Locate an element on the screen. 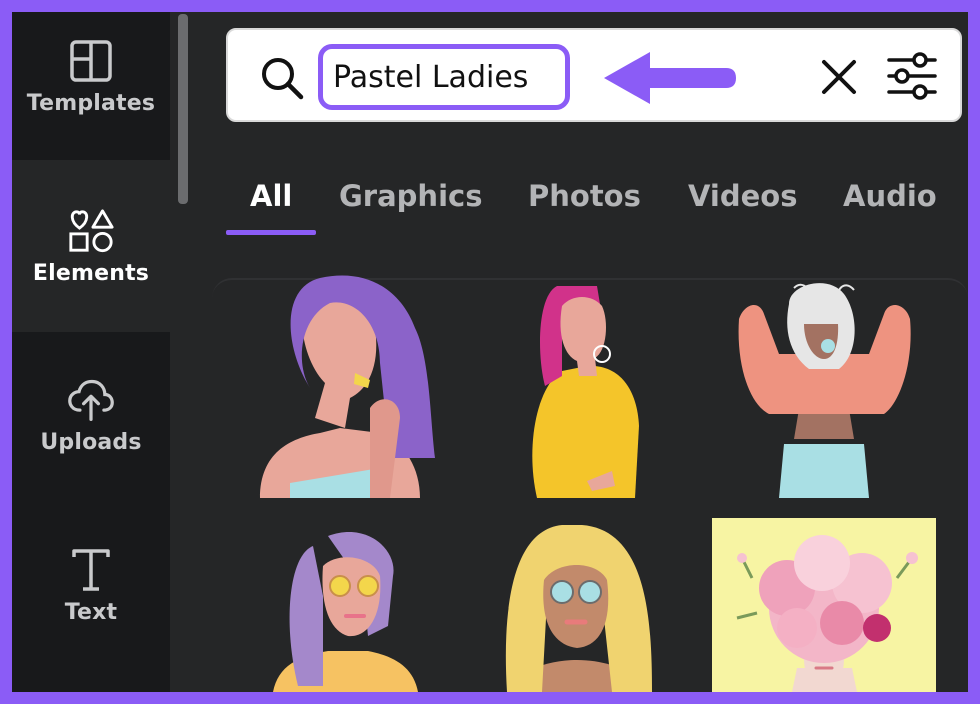  search-bar is located at coordinates (594, 75).